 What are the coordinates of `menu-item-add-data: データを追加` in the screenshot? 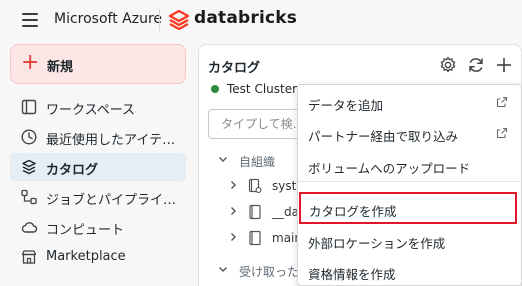 It's located at (409, 103).